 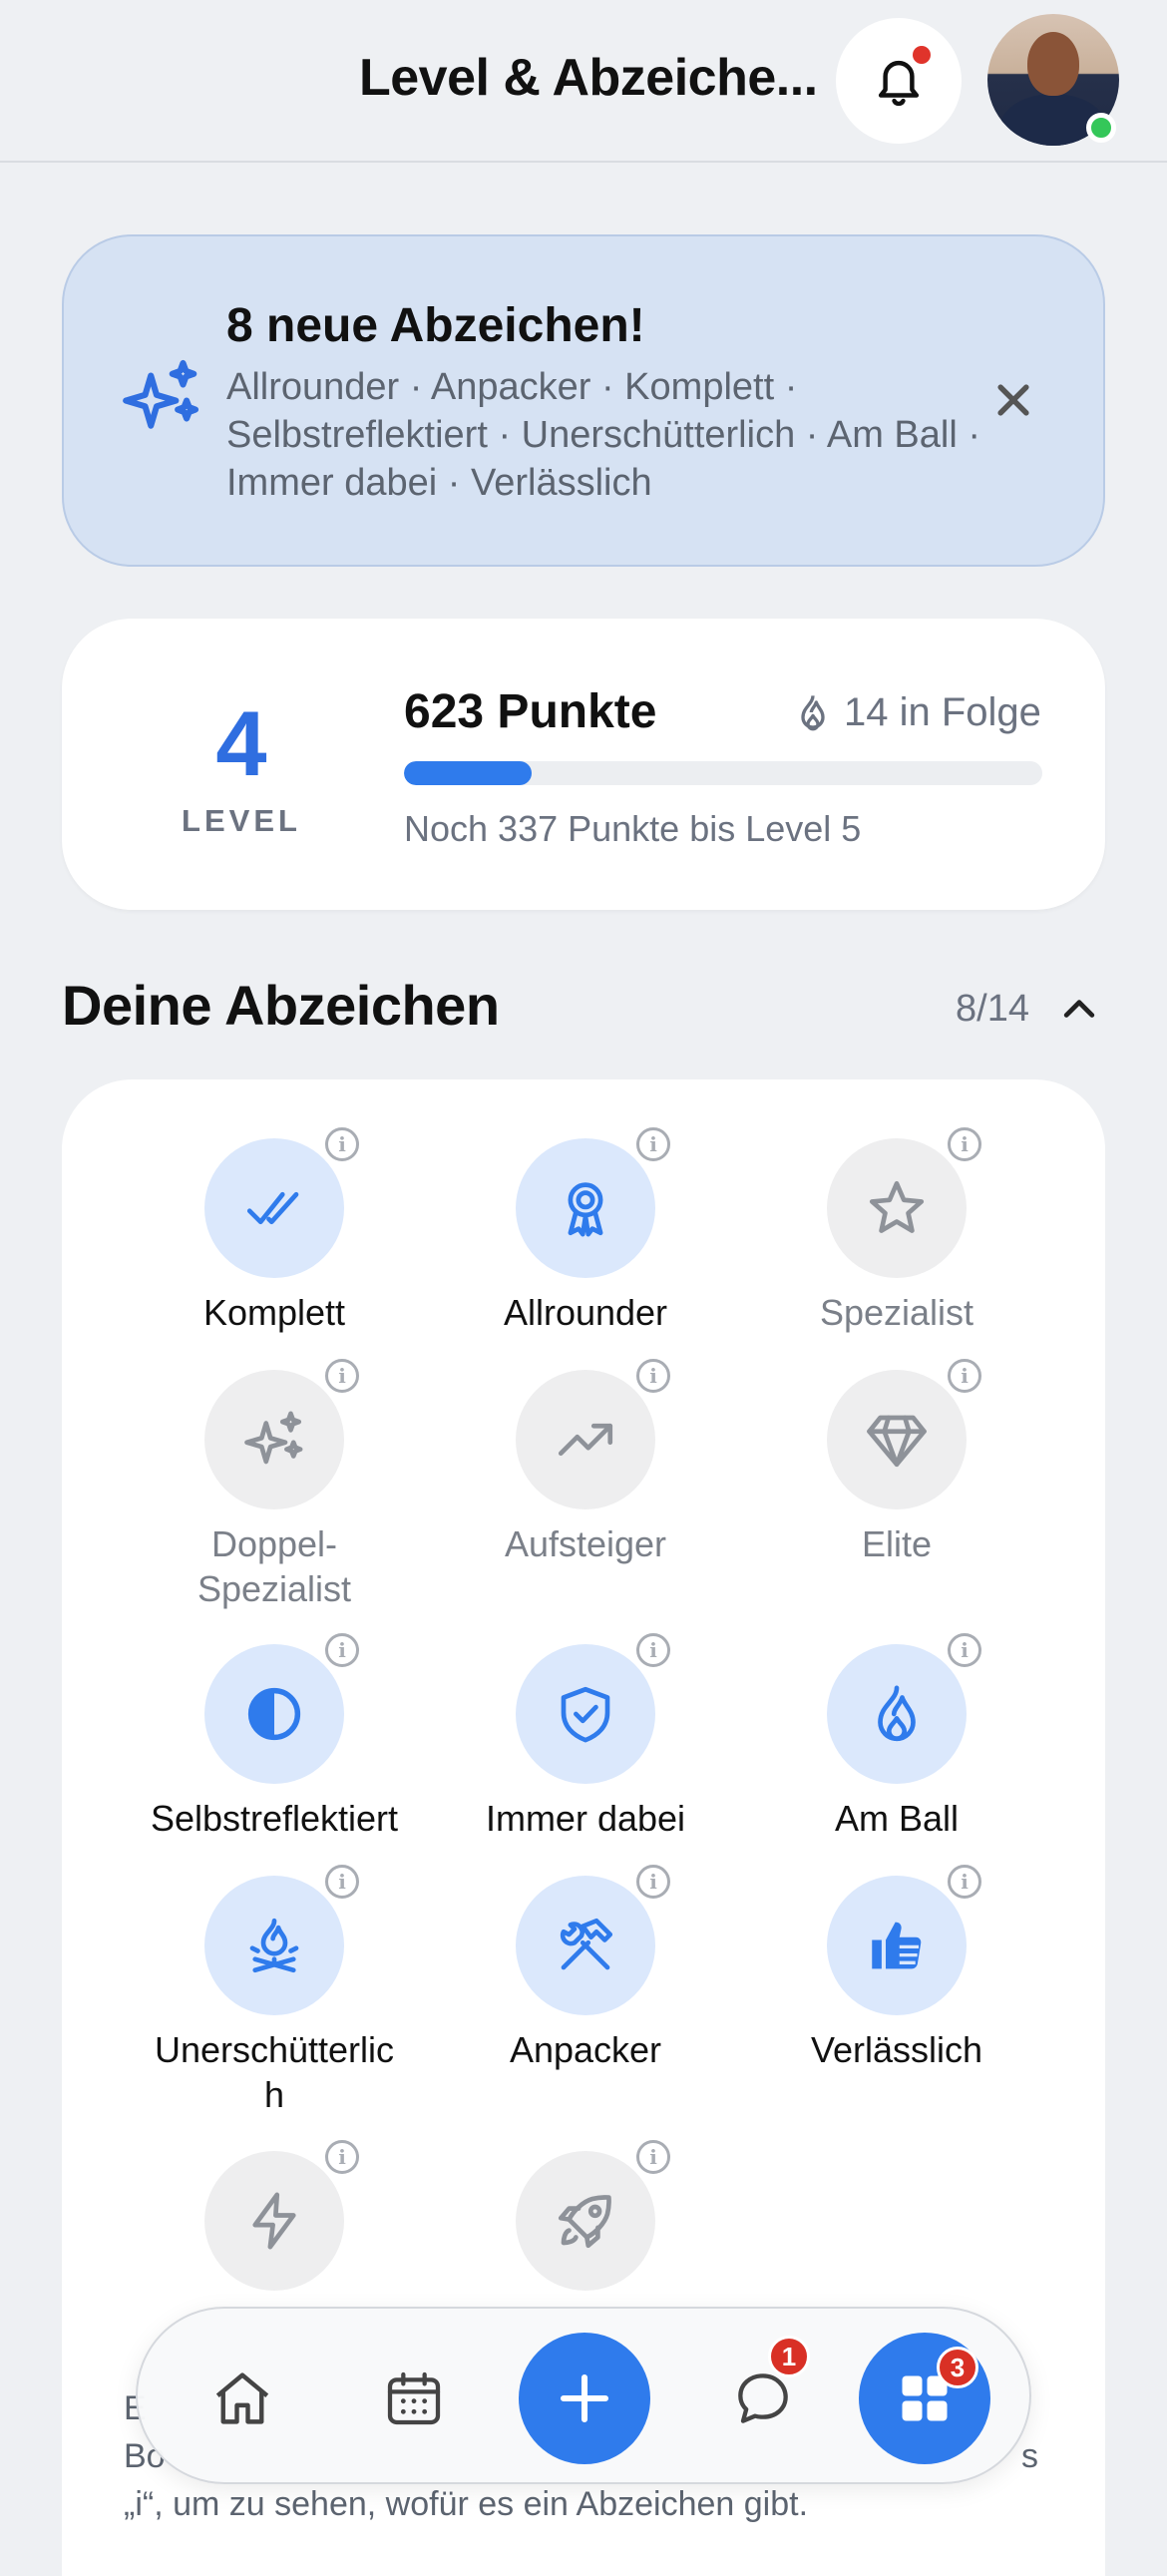 I want to click on campfire-icon, so click(x=274, y=1945).